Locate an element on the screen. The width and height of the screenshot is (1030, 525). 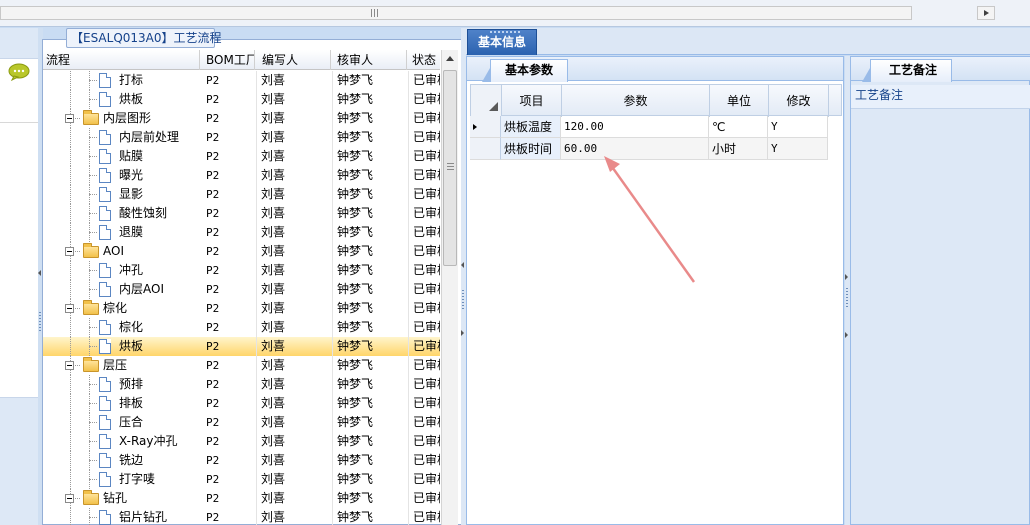
current-row-indicator-icon is located at coordinates (485, 127).